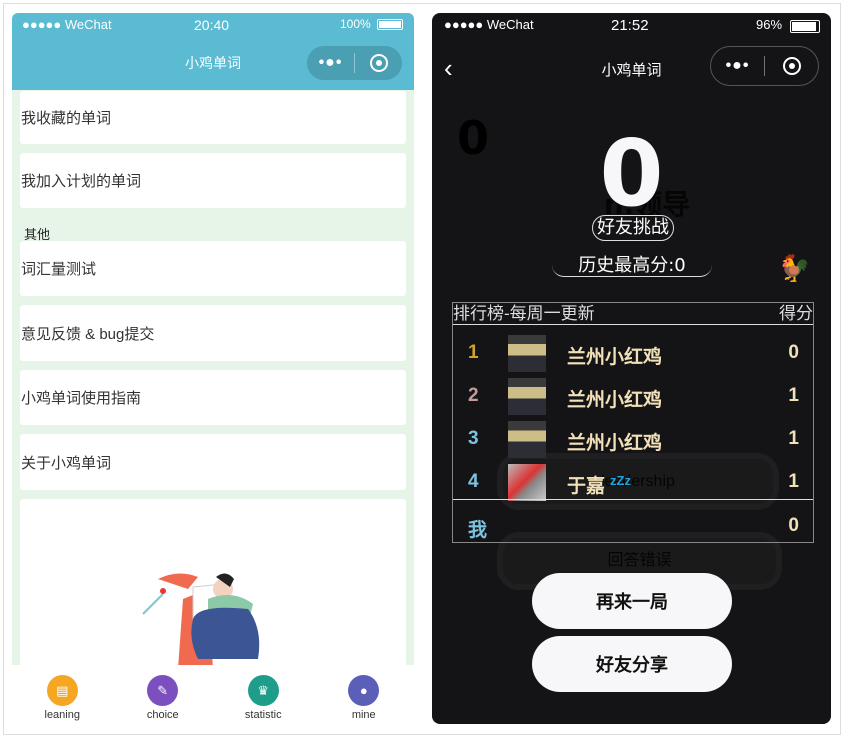  I want to click on score-header: 得分, so click(796, 313).